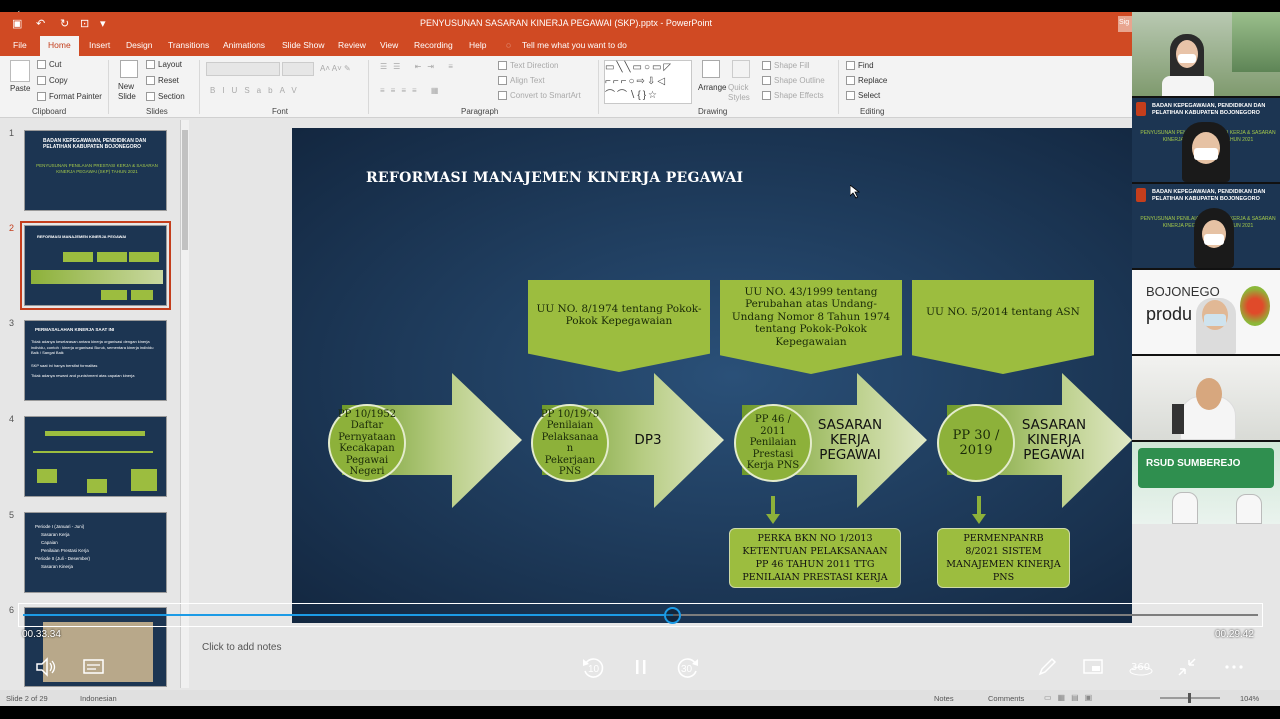 The width and height of the screenshot is (1280, 719). Describe the element at coordinates (164, 65) in the screenshot. I see `layout-button: Layout` at that location.